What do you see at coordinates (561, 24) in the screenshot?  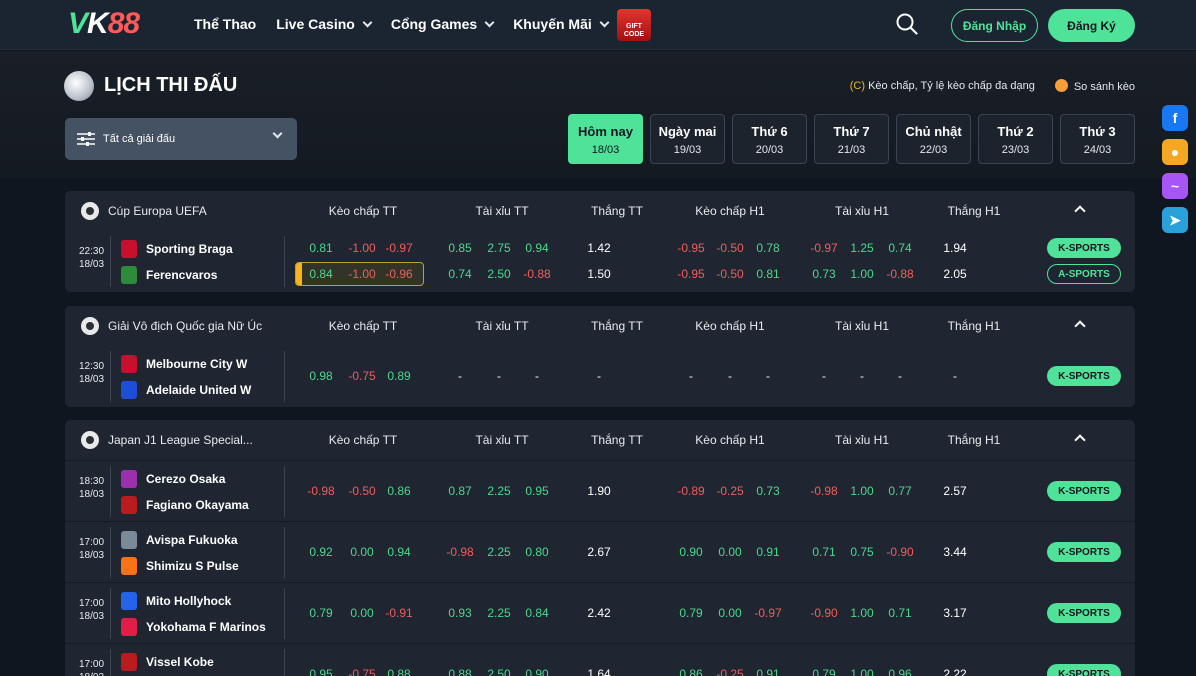 I see `nav-khuyen-mai: Khuyến Mãi` at bounding box center [561, 24].